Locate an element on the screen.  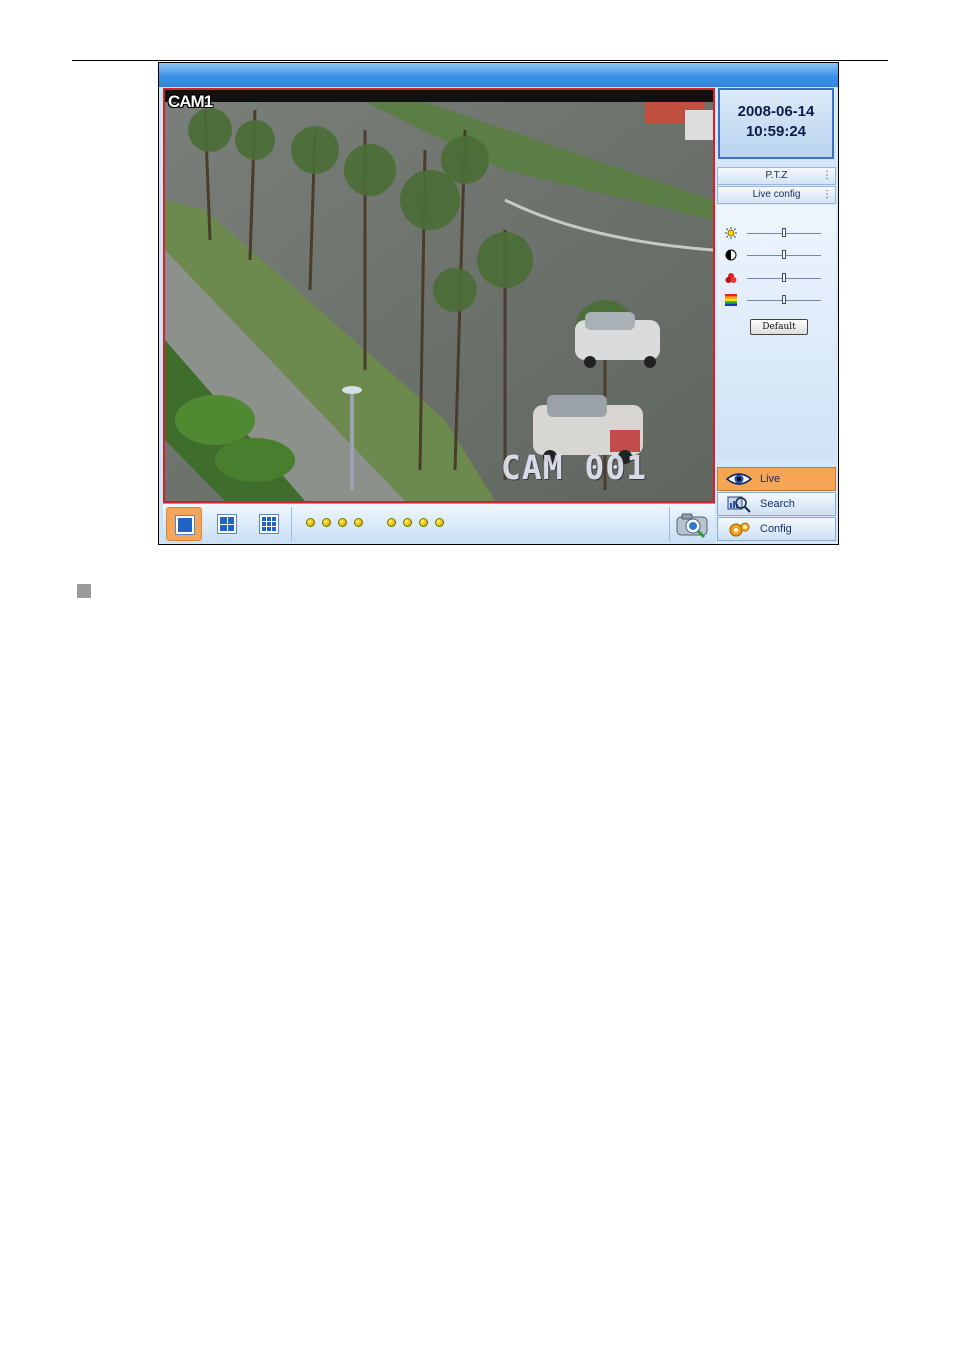
single-view-button is located at coordinates (184, 524).